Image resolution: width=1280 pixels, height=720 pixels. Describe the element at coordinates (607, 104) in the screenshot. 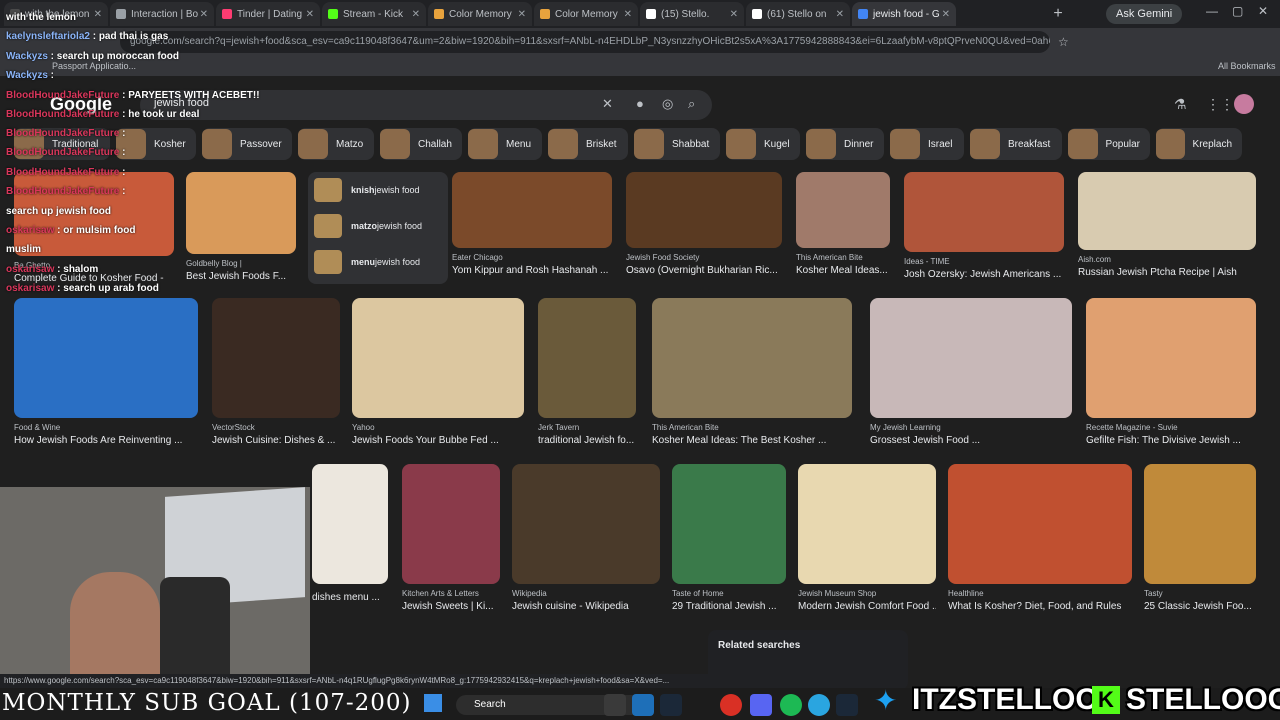

I see `clear-icon: ✕` at that location.